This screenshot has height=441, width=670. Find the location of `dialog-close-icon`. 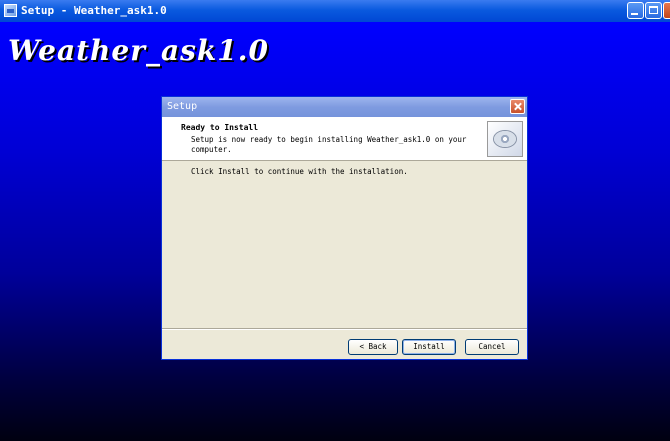

dialog-close-icon is located at coordinates (517, 106).